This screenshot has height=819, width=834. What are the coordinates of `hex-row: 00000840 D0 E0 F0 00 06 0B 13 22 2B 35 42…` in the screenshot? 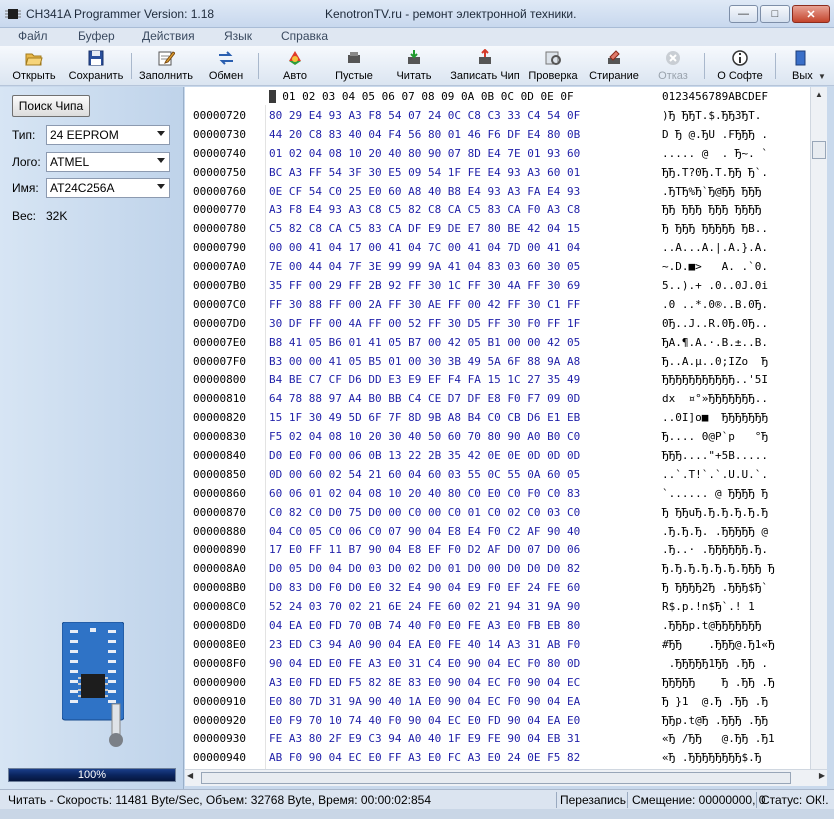 It's located at (497, 456).